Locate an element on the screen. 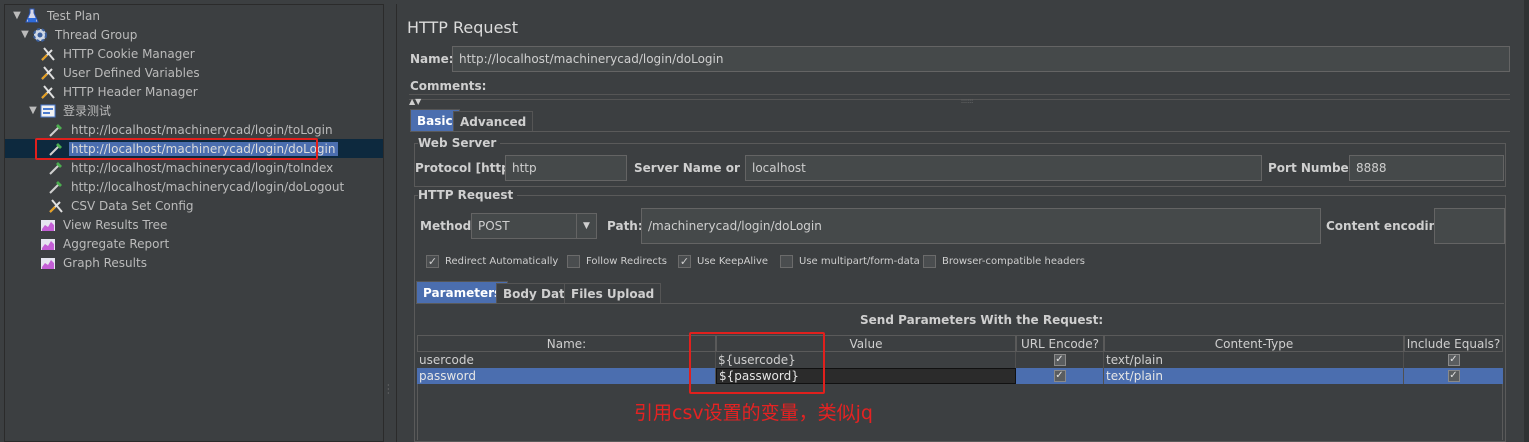 This screenshot has height=442, width=1529. tree-item-view-results-tree: View Results Tree is located at coordinates (104, 224).